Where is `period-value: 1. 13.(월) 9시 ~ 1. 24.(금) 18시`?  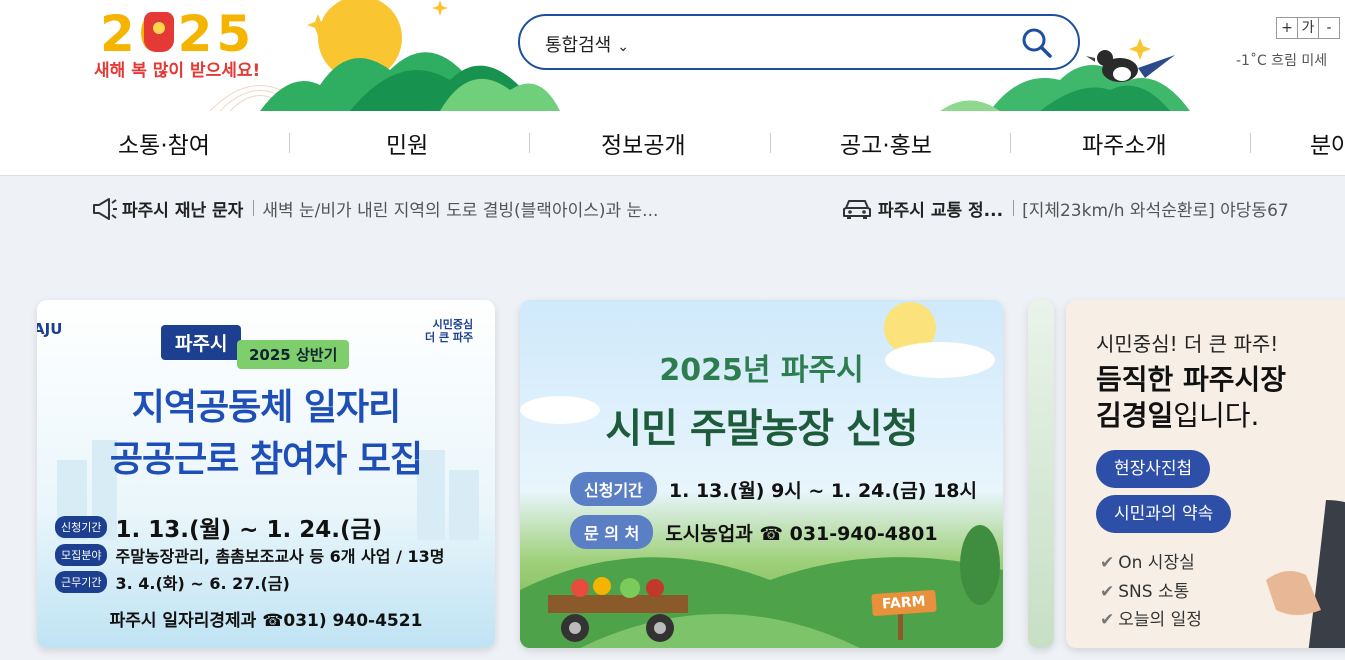 period-value: 1. 13.(월) 9시 ~ 1. 24.(금) 18시 is located at coordinates (823, 490).